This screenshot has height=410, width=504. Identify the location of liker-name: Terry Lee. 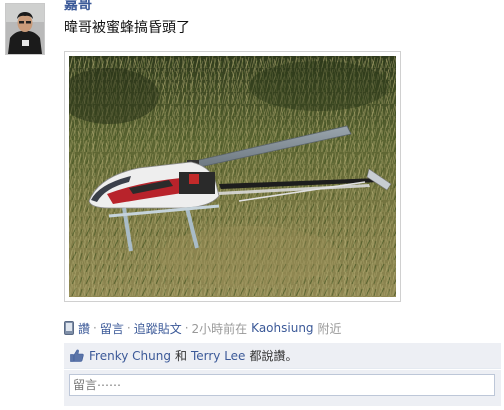
(218, 356).